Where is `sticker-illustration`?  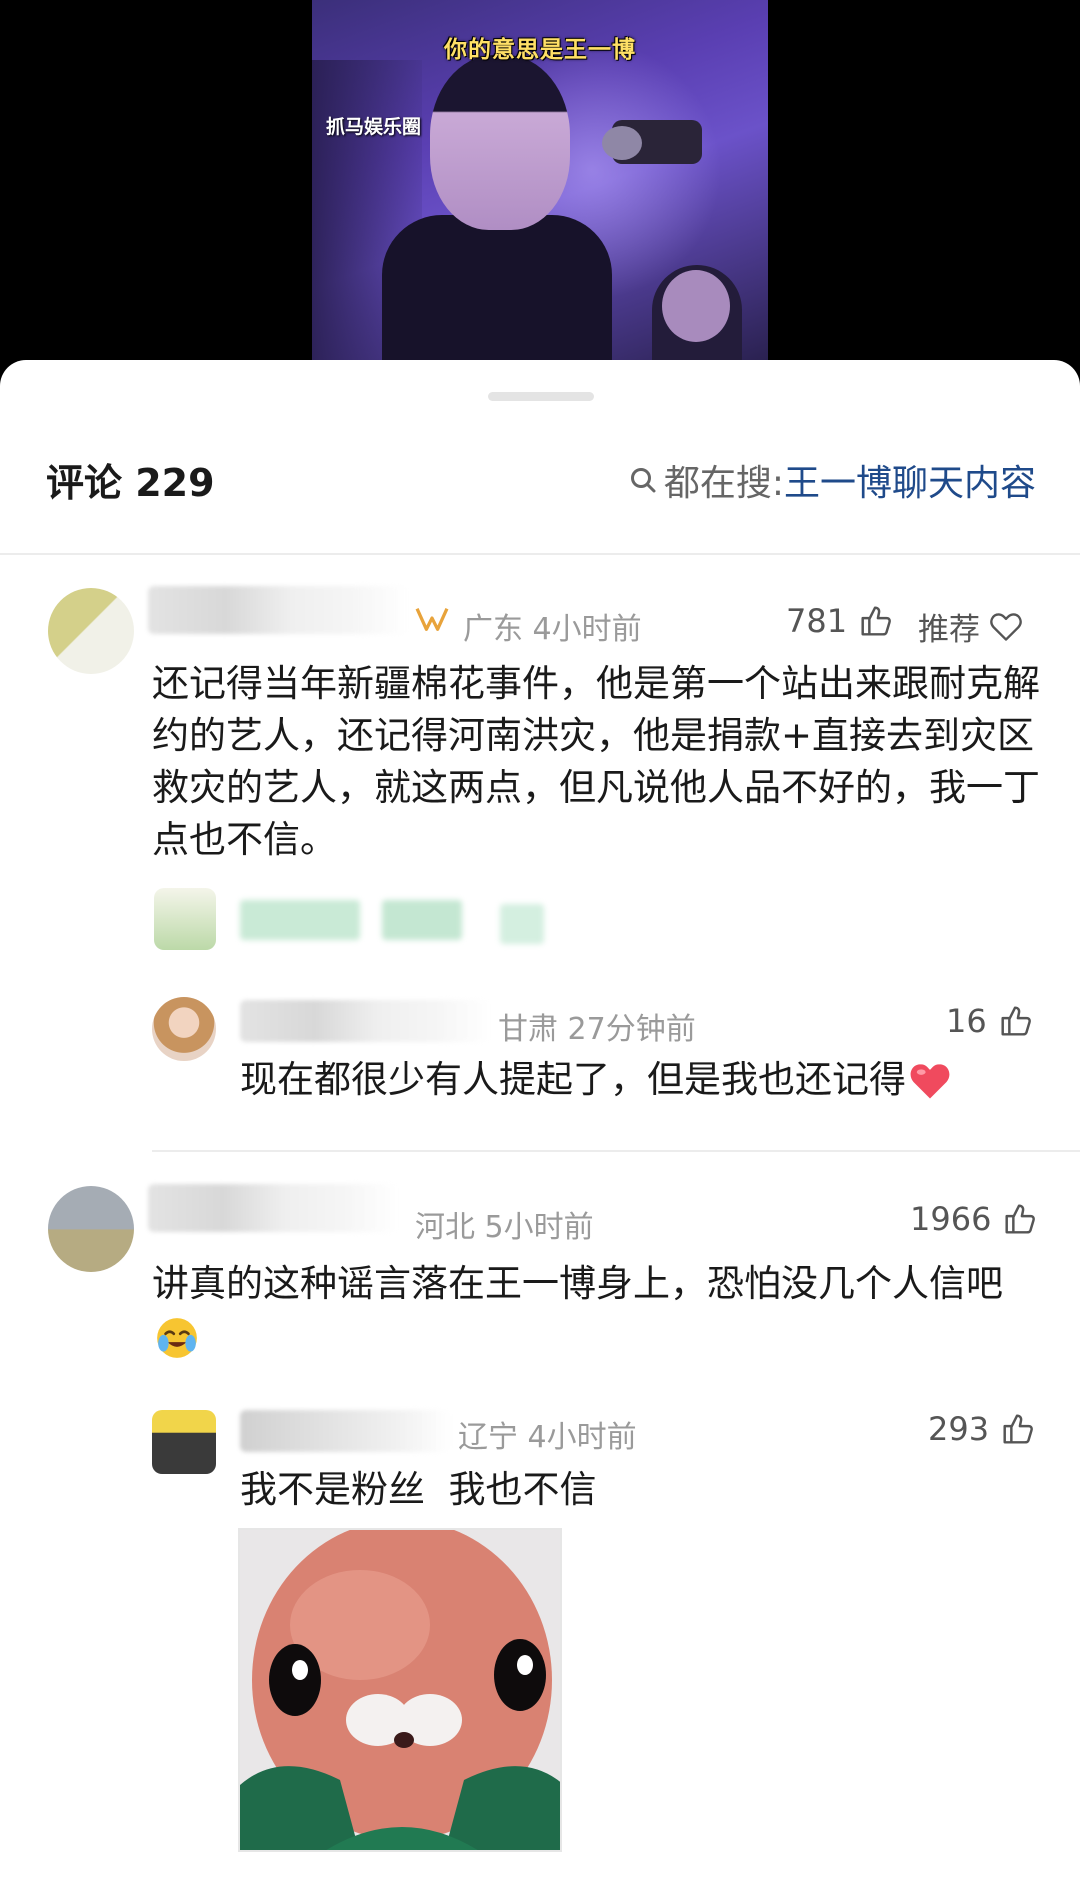 sticker-illustration is located at coordinates (400, 1690).